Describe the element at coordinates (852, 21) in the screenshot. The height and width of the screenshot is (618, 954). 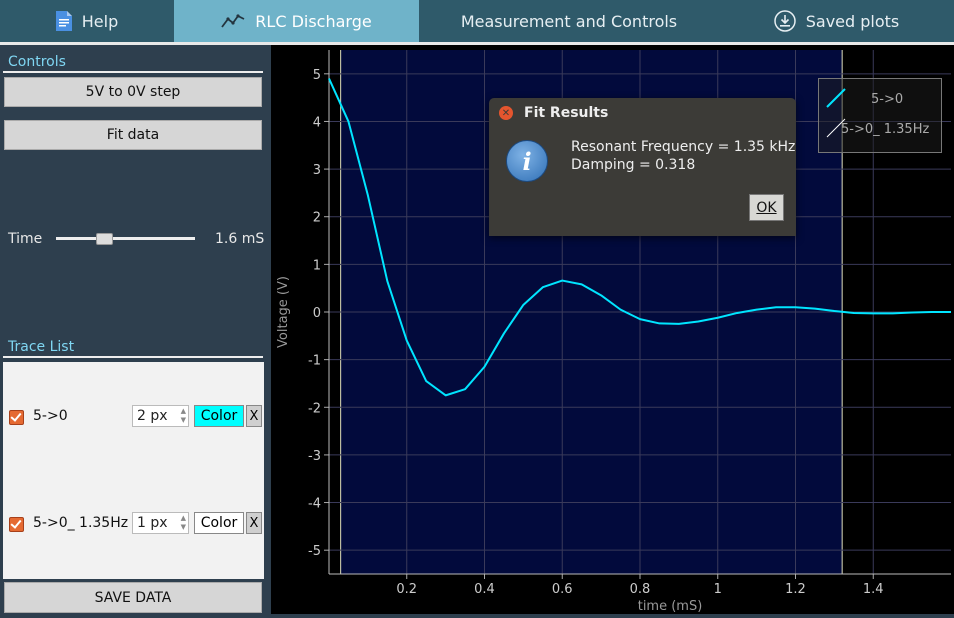
I see `tab-saved-plots-label: Saved plots` at that location.